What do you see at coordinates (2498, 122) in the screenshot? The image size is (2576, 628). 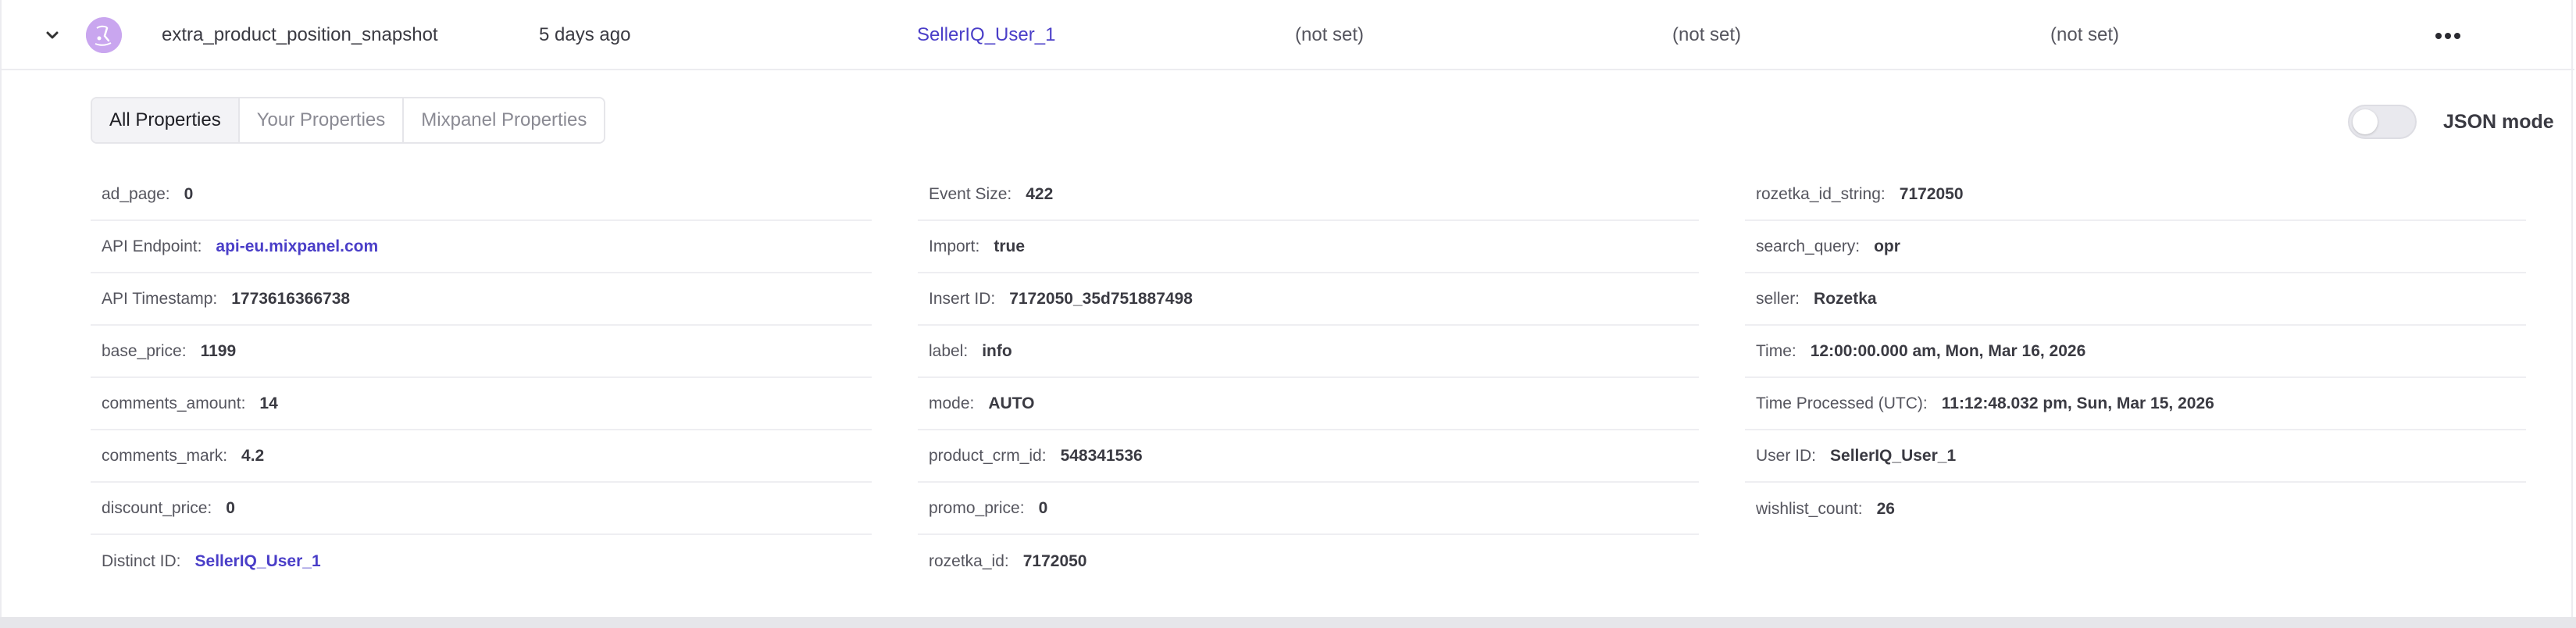 I see `json-mode-label: JSON mode` at bounding box center [2498, 122].